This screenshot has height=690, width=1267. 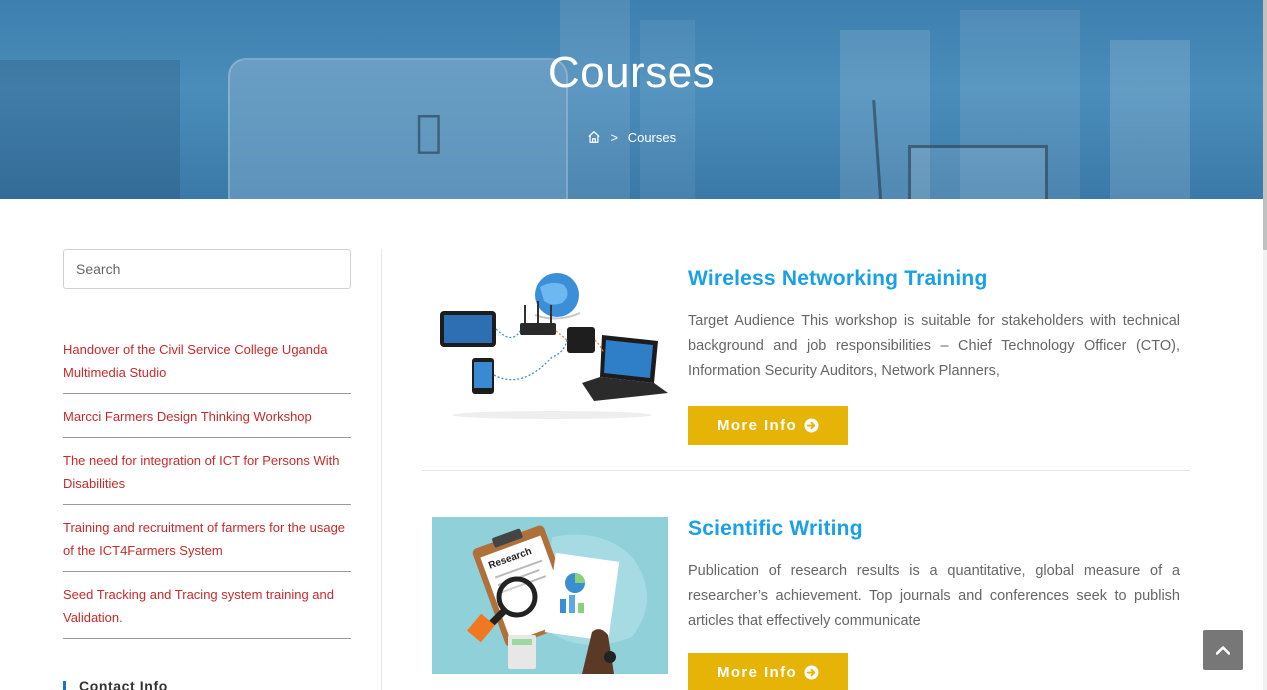 What do you see at coordinates (207, 269) in the screenshot?
I see `search-input` at bounding box center [207, 269].